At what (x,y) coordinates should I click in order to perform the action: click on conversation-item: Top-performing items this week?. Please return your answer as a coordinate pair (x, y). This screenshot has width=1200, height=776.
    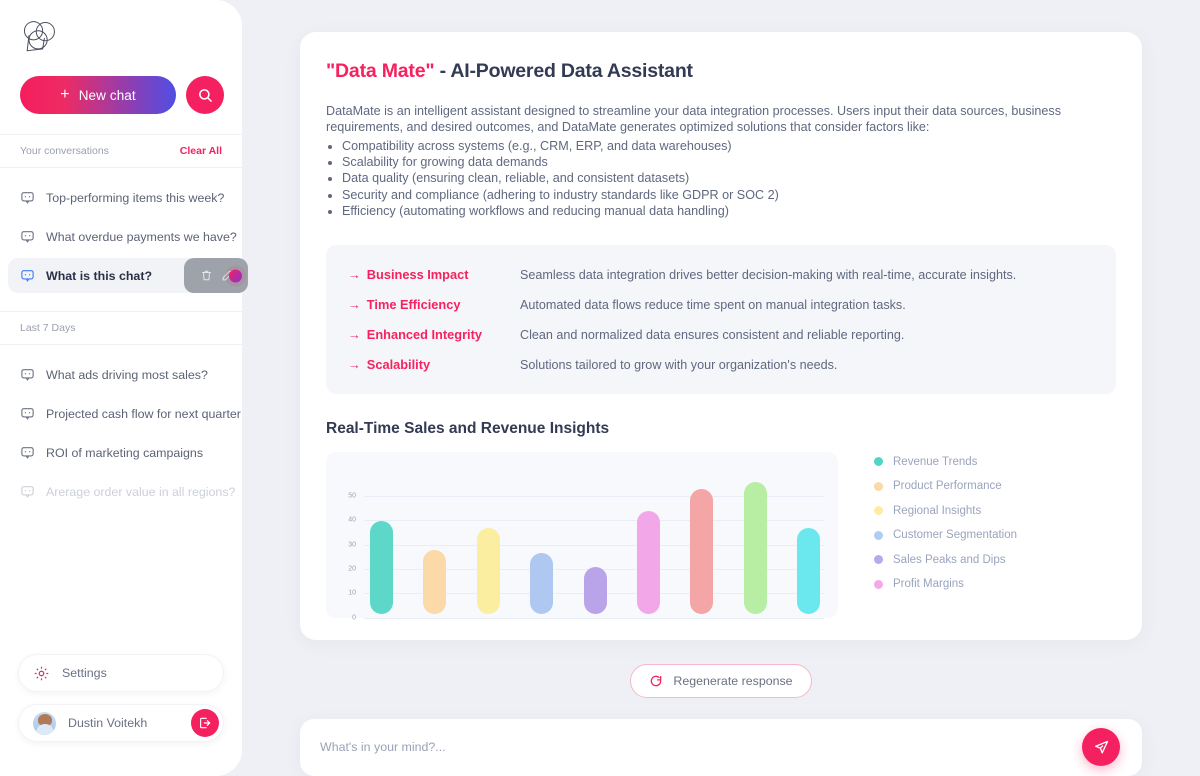
    Looking at the image, I should click on (121, 197).